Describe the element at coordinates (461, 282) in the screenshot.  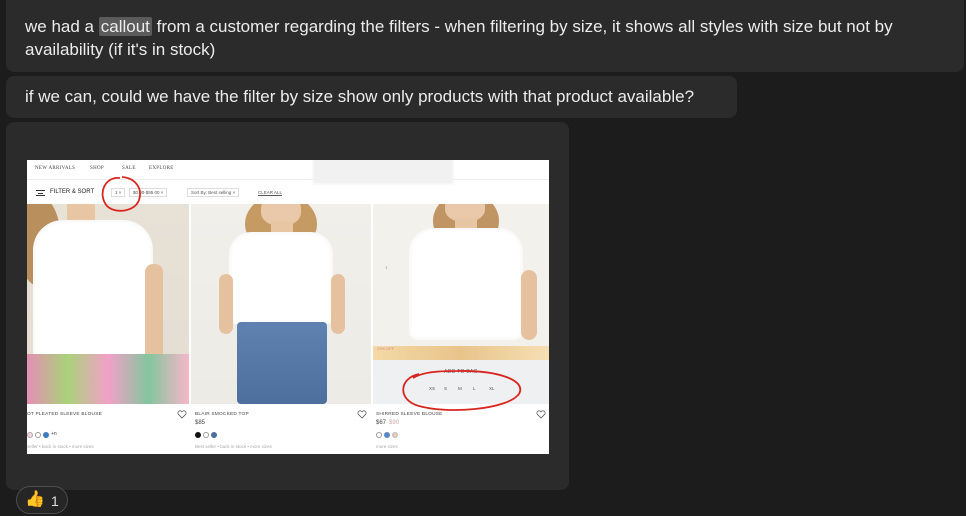
I see `product-photo-3: ‹ 29% OFF` at that location.